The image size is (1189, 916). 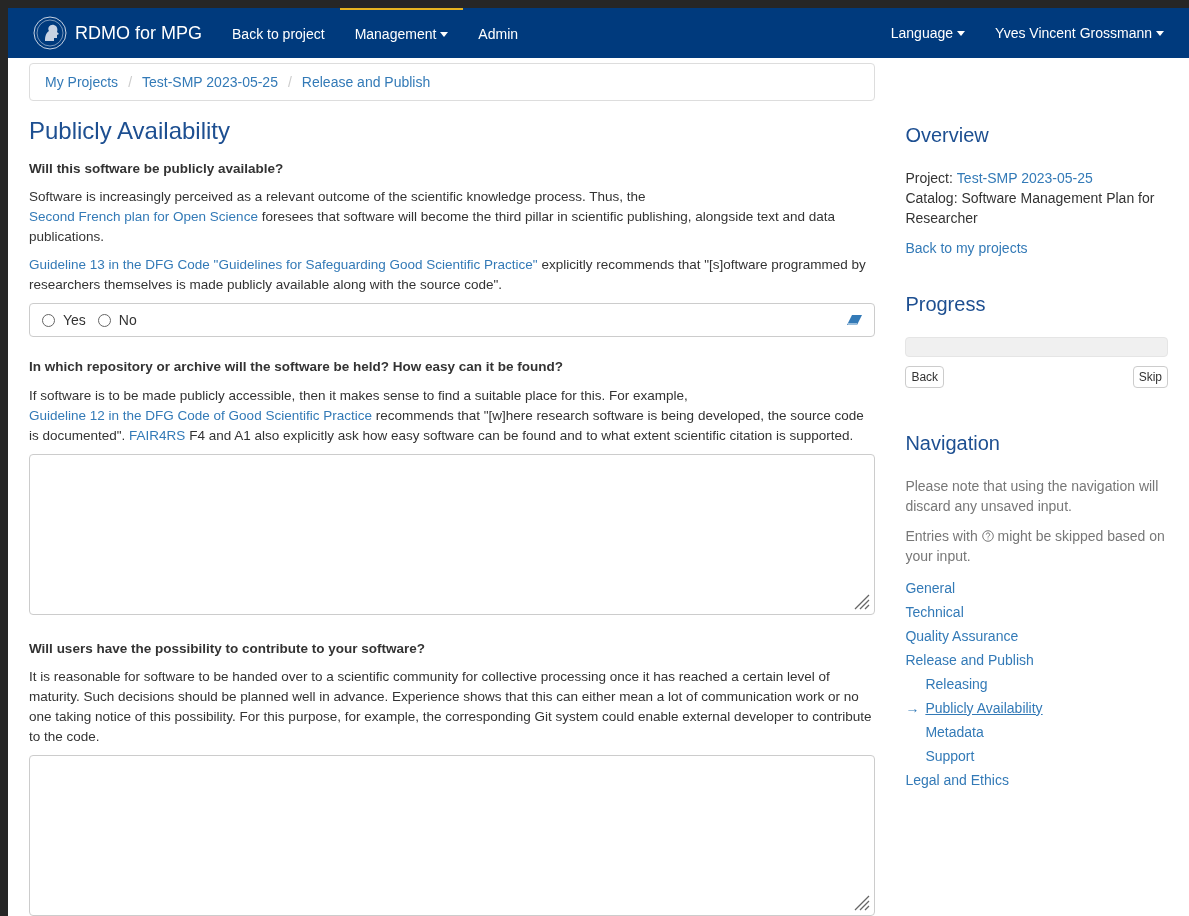 What do you see at coordinates (447, 415) in the screenshot?
I see `description-text: If software is to be made publicly accessible, then it makes sense to find a suitable place for this. For example, Guideline 12 in the DFG Code of Good Scientific Practice recommends that "[w]here research software is being developed, the source code is documented". FAIR4RS F4 and A1 also explicitly ask how easy software can be found and to what extent scientific citation is supported.` at bounding box center [447, 415].